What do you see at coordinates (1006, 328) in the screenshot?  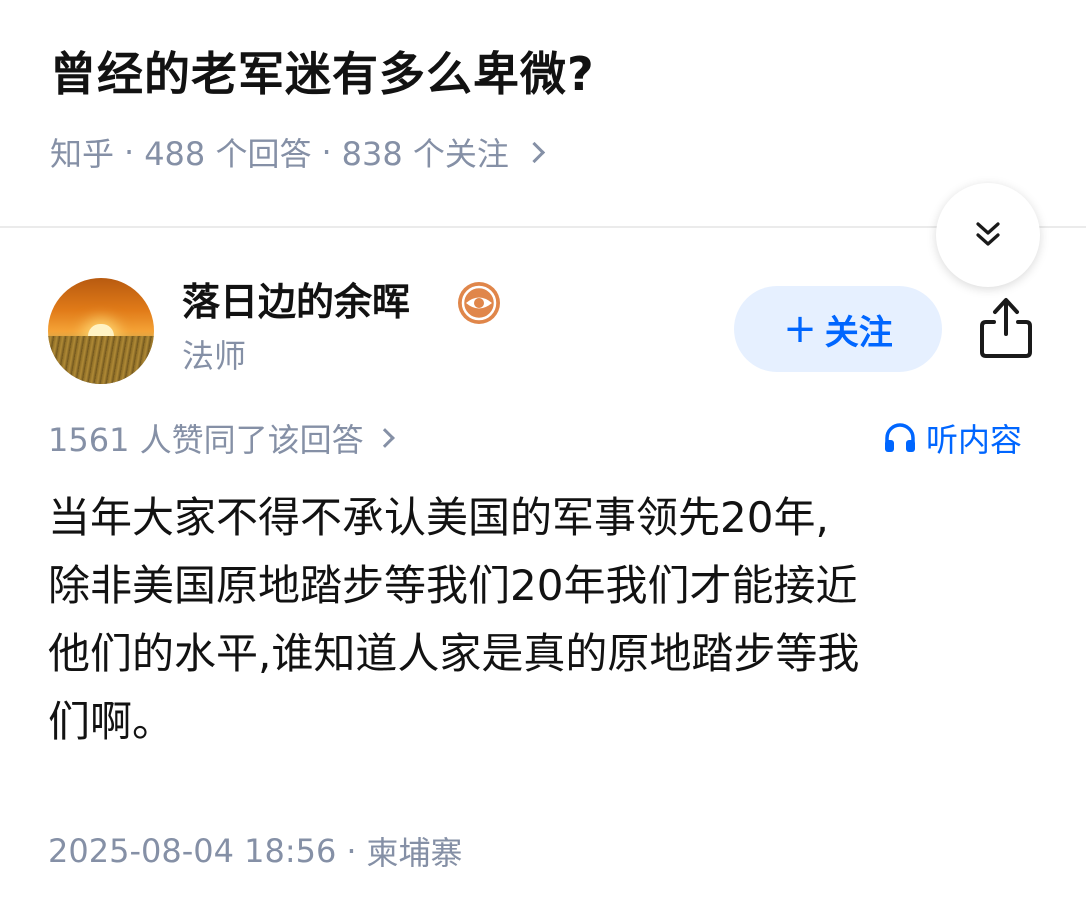 I see `share-icon` at bounding box center [1006, 328].